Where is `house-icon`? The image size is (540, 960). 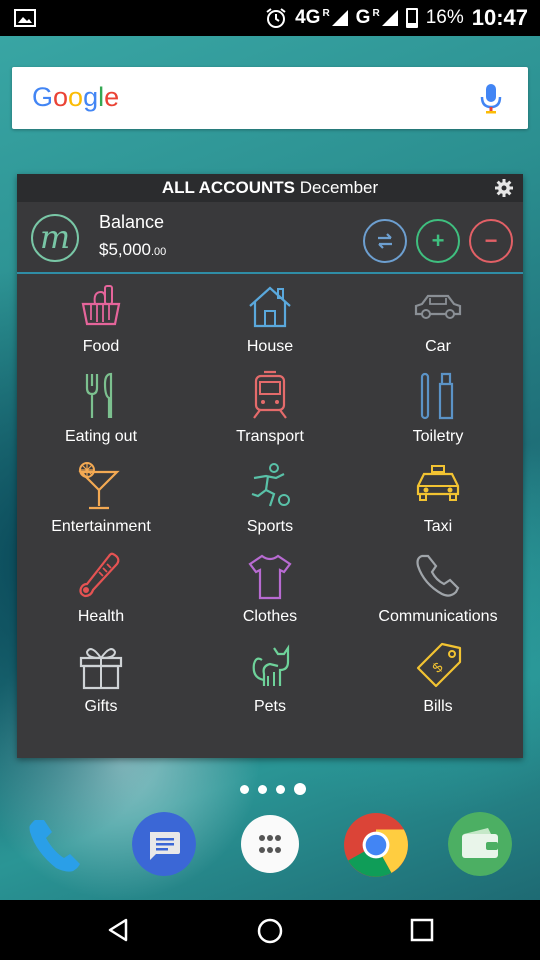 house-icon is located at coordinates (270, 307).